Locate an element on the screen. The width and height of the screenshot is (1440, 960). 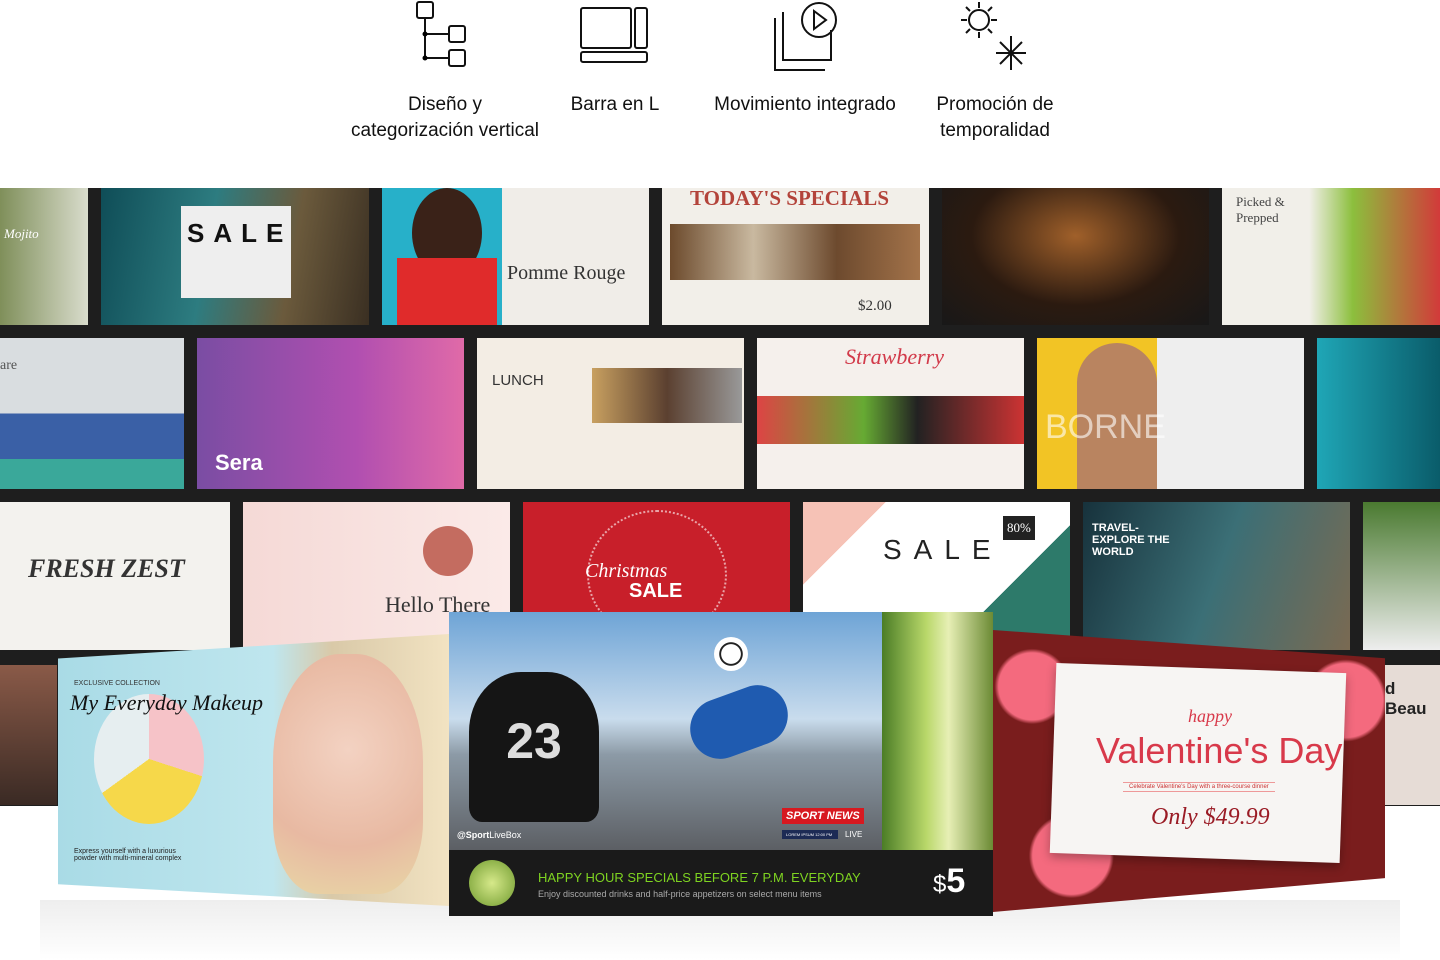
feature-motion: Movimiento integrado is located at coordinates (805, 59).